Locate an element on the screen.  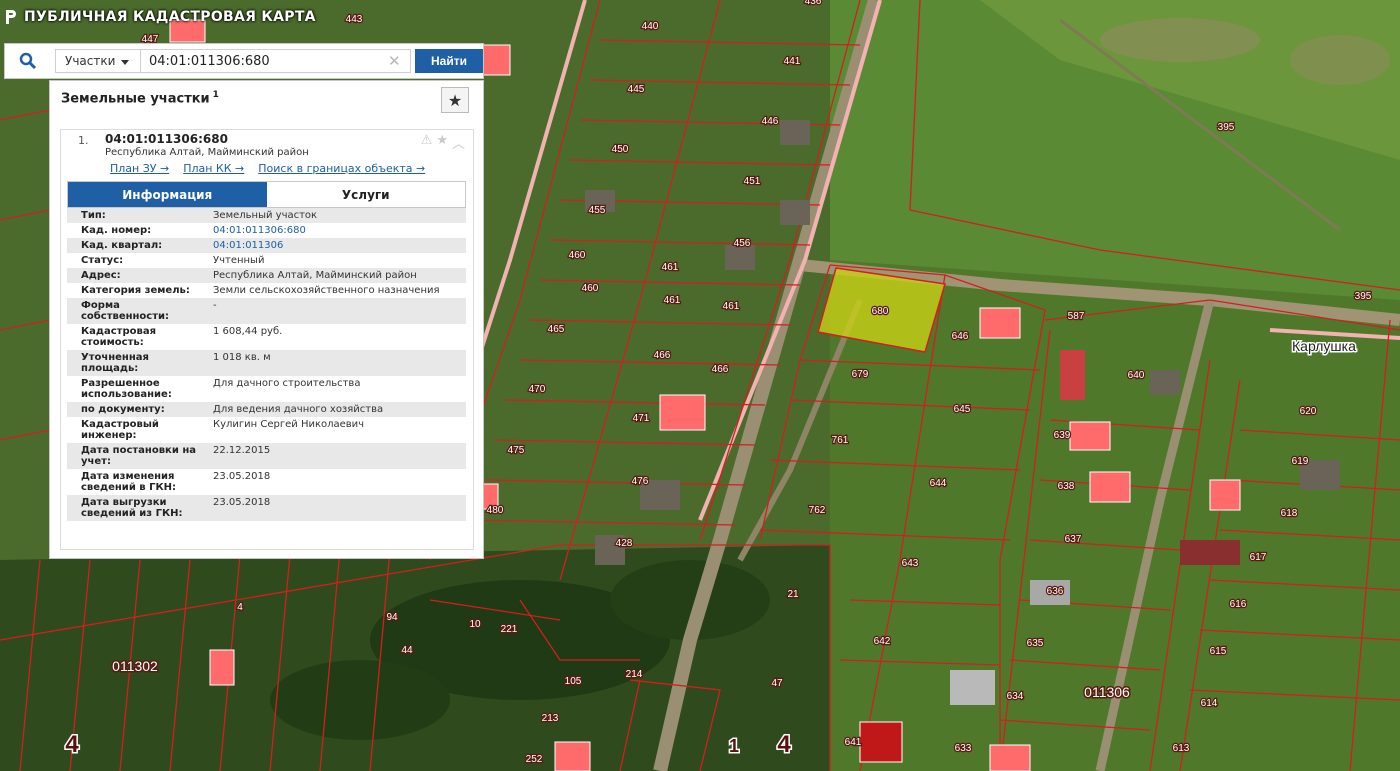
search-type-select: Участки is located at coordinates (98, 61).